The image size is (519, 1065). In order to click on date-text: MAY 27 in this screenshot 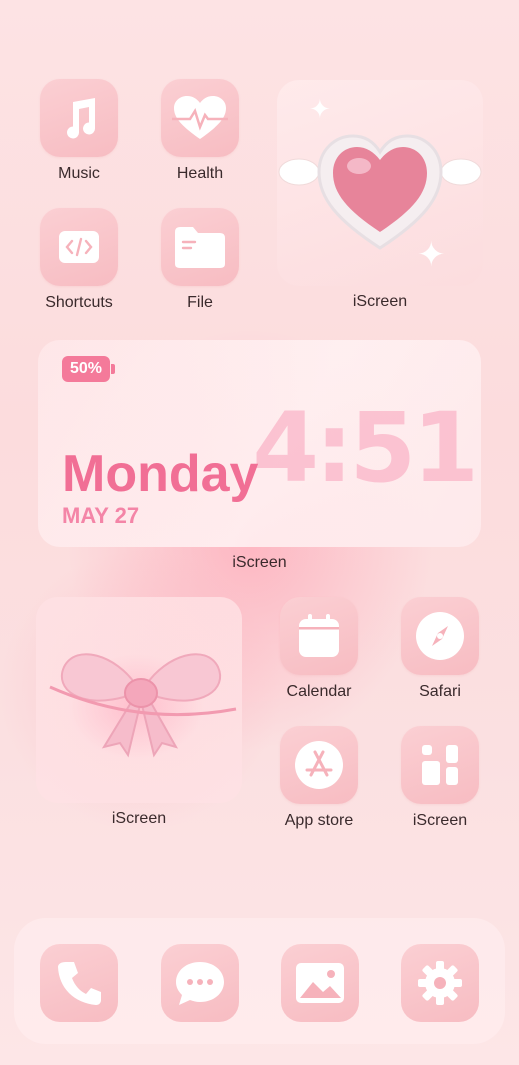, I will do `click(101, 515)`.